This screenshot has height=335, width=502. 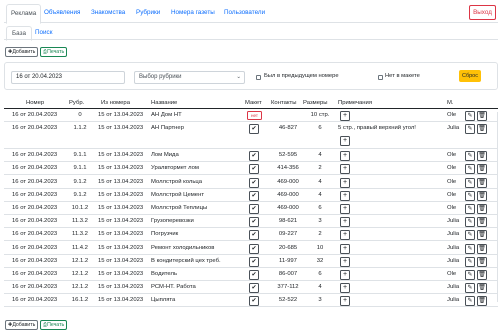 What do you see at coordinates (175, 168) in the screenshot?
I see `cell-name: Уралвтормет лом` at bounding box center [175, 168].